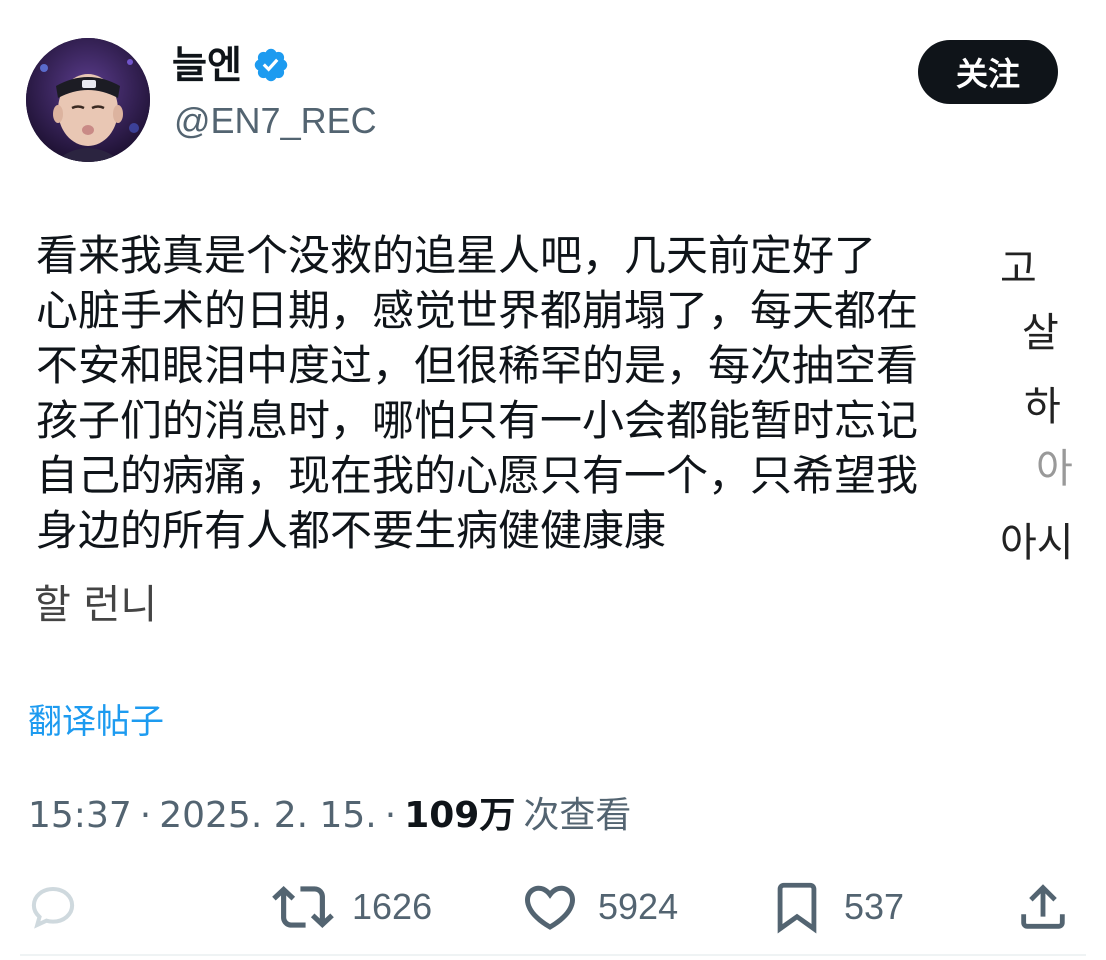  I want to click on reply-icon, so click(53, 907).